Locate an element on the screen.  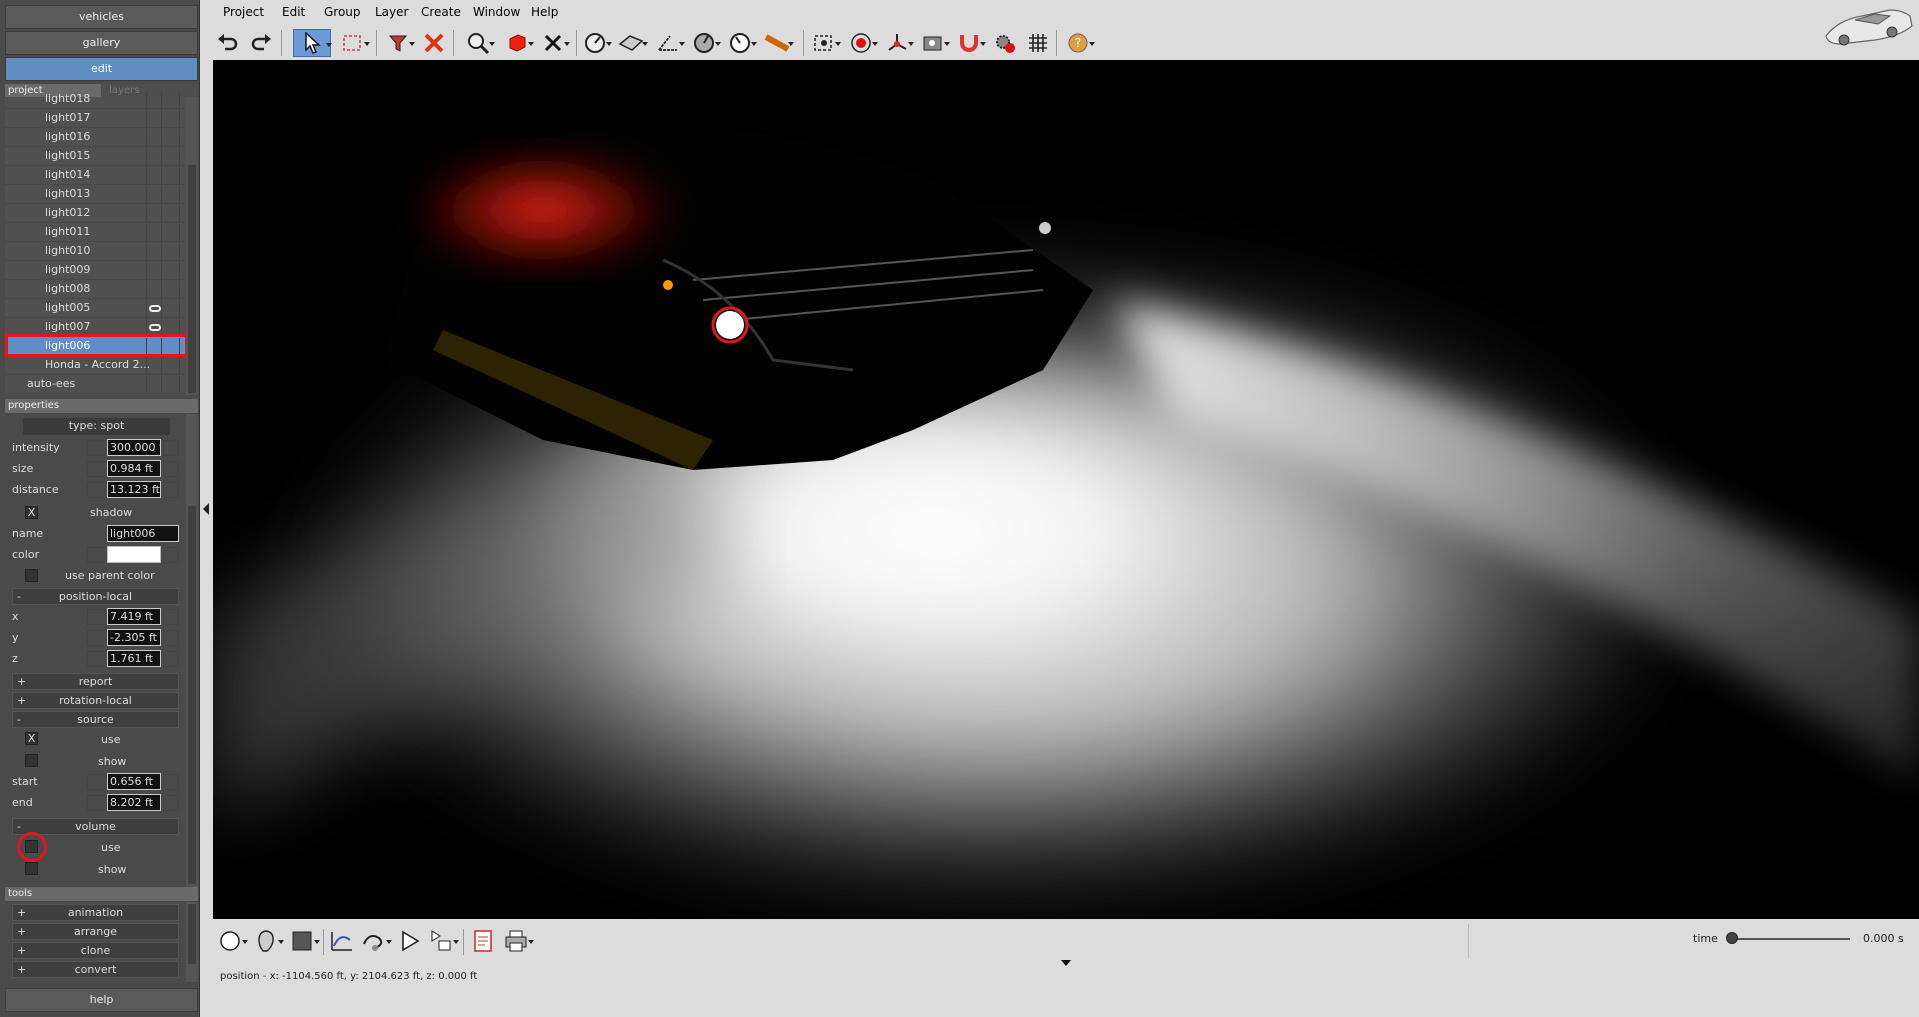
distance-field: 13.123 ft is located at coordinates (134, 489).